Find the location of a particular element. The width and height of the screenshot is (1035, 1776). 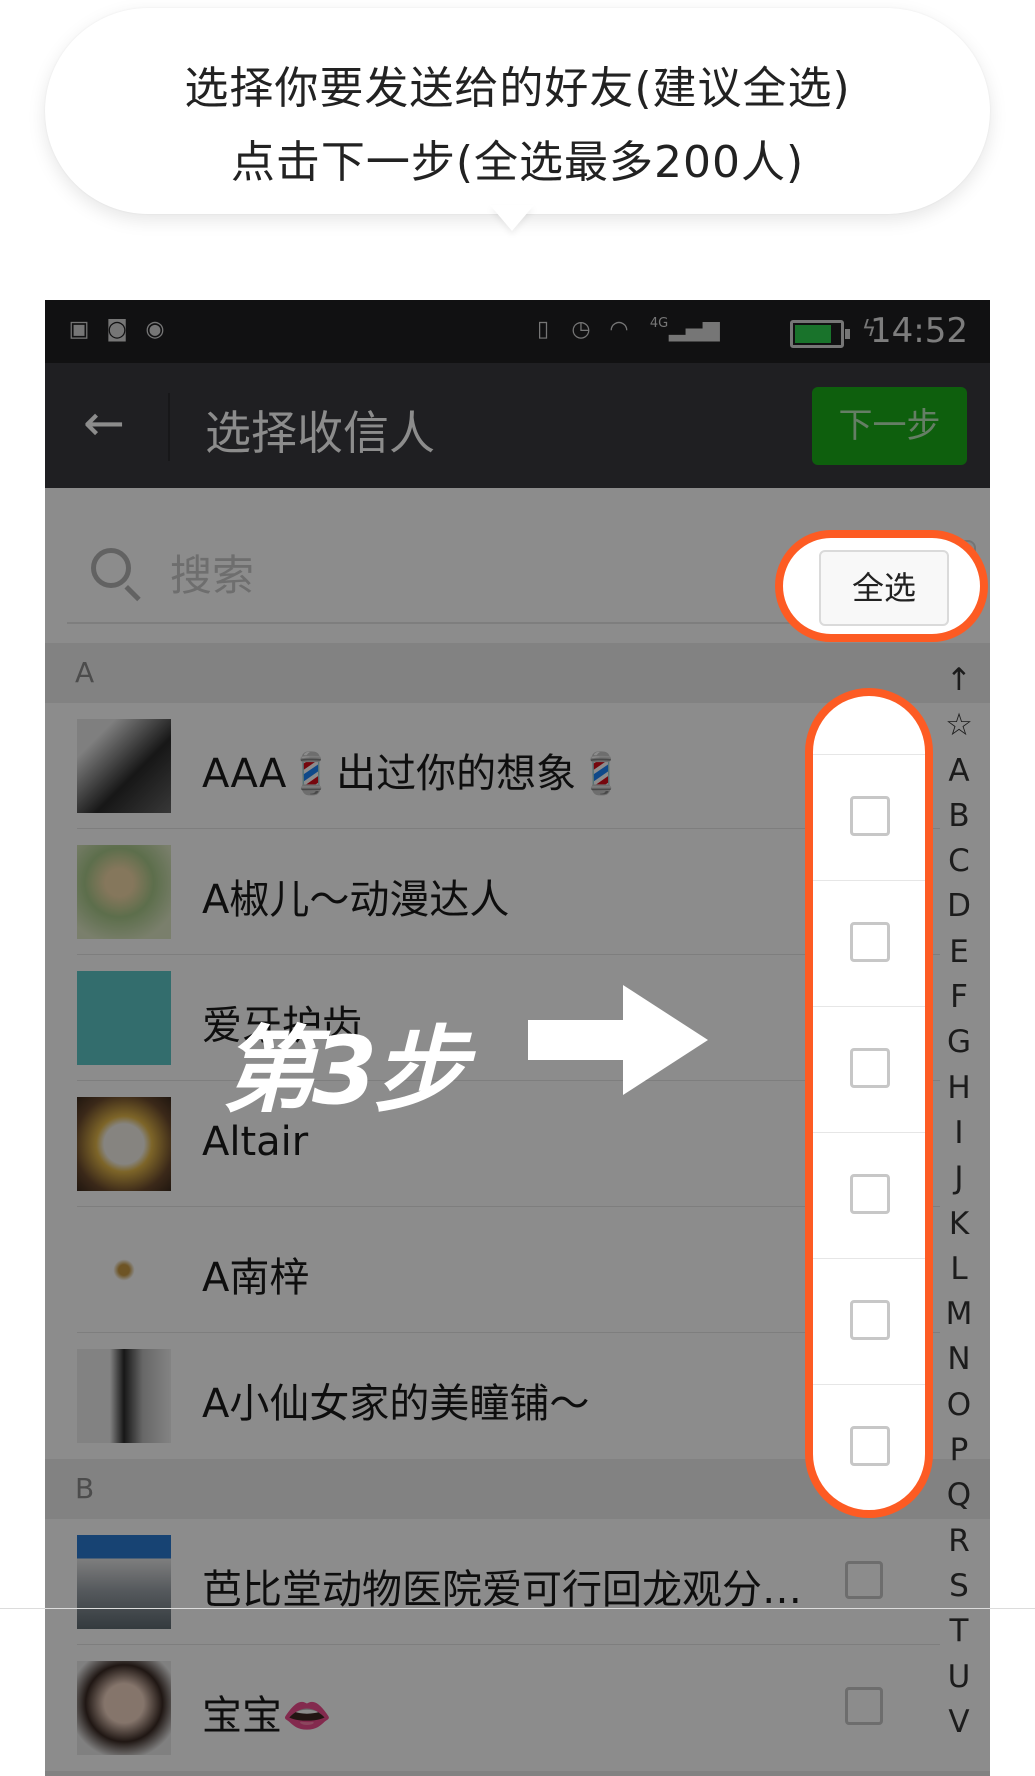

status-time: 14:52 is located at coordinates (919, 331).